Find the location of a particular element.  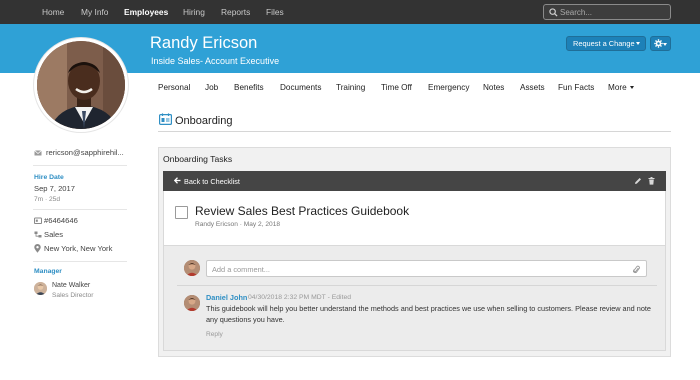

comment-divider is located at coordinates (417, 285).